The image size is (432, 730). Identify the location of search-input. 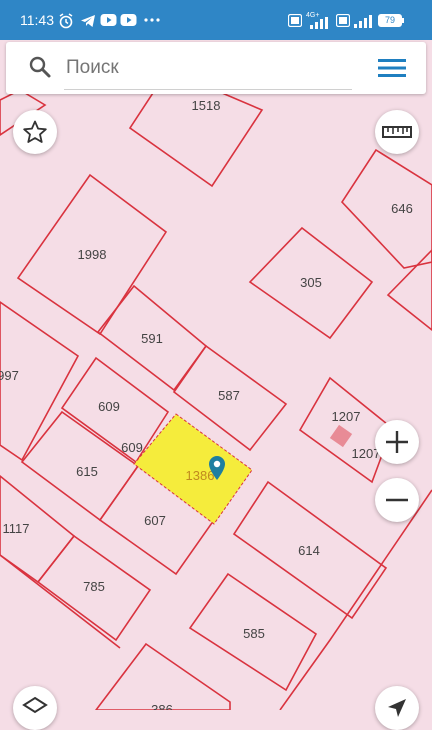
(216, 68).